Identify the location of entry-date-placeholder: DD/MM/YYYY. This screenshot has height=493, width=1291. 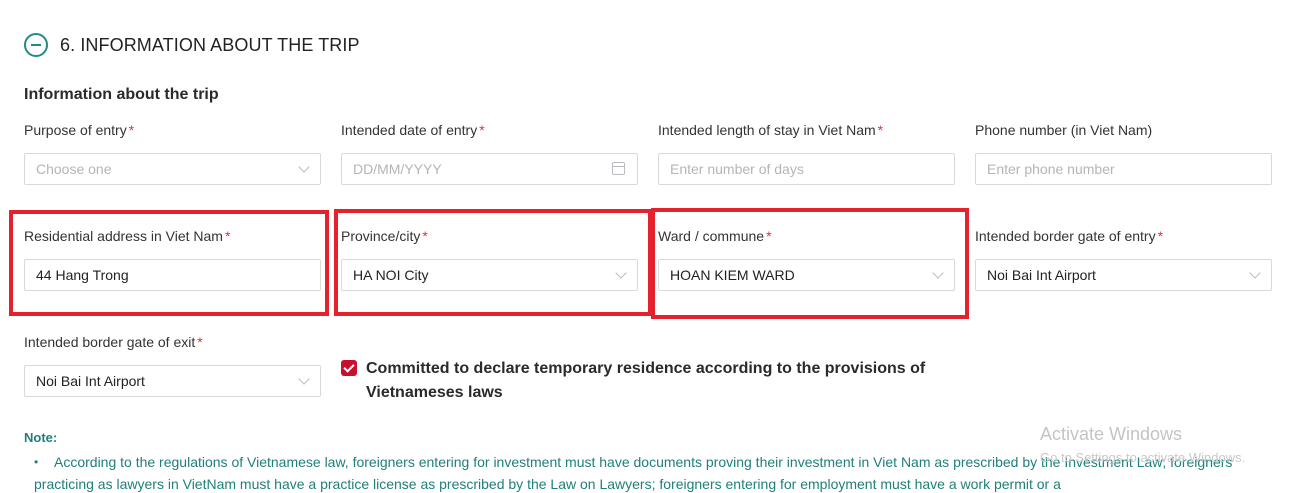
(397, 169).